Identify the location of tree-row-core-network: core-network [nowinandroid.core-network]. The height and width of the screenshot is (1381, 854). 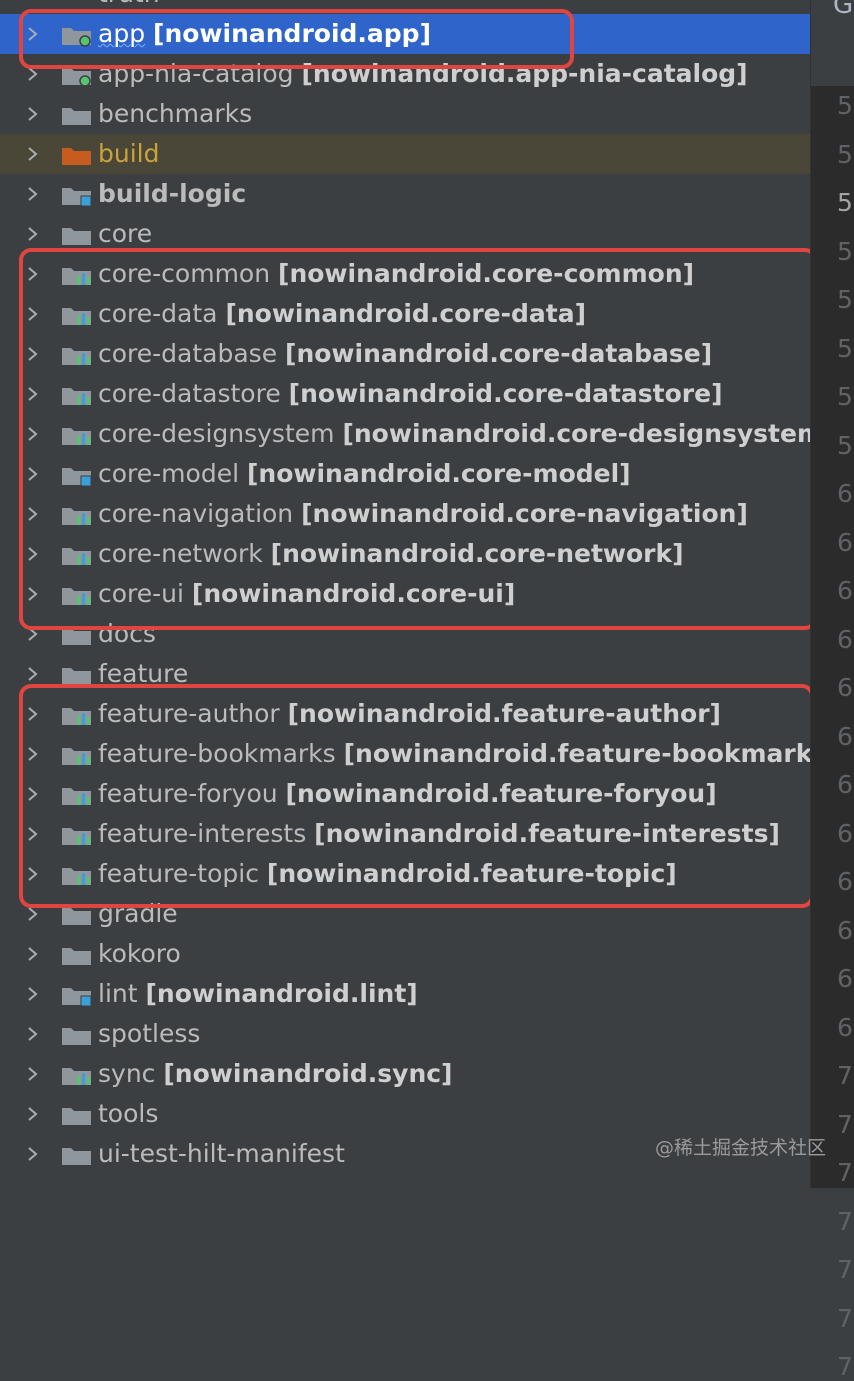
(405, 554).